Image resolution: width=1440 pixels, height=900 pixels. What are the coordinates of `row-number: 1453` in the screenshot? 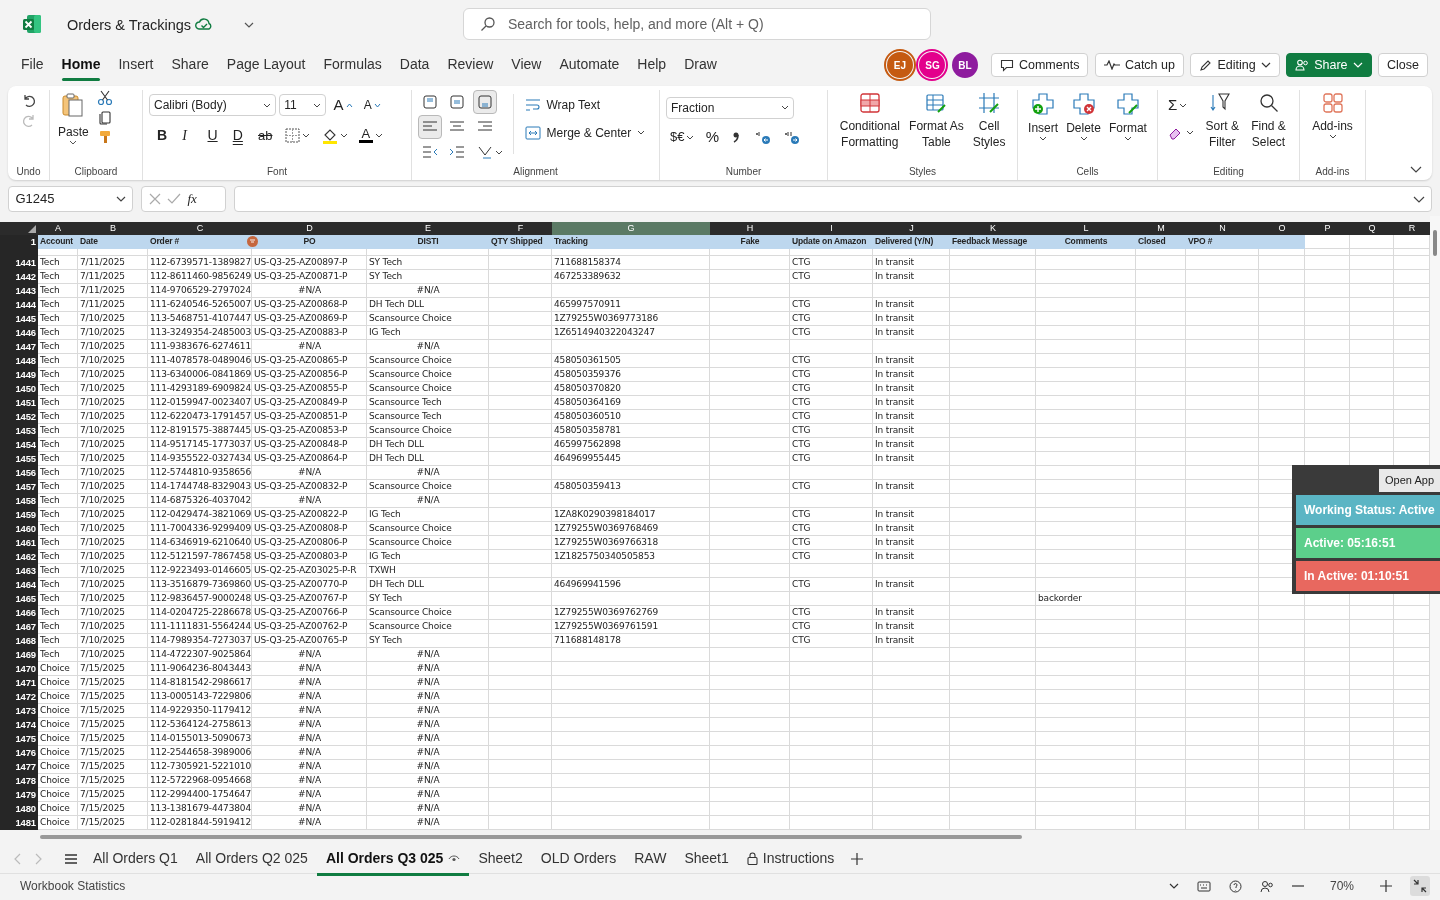 It's located at (19, 431).